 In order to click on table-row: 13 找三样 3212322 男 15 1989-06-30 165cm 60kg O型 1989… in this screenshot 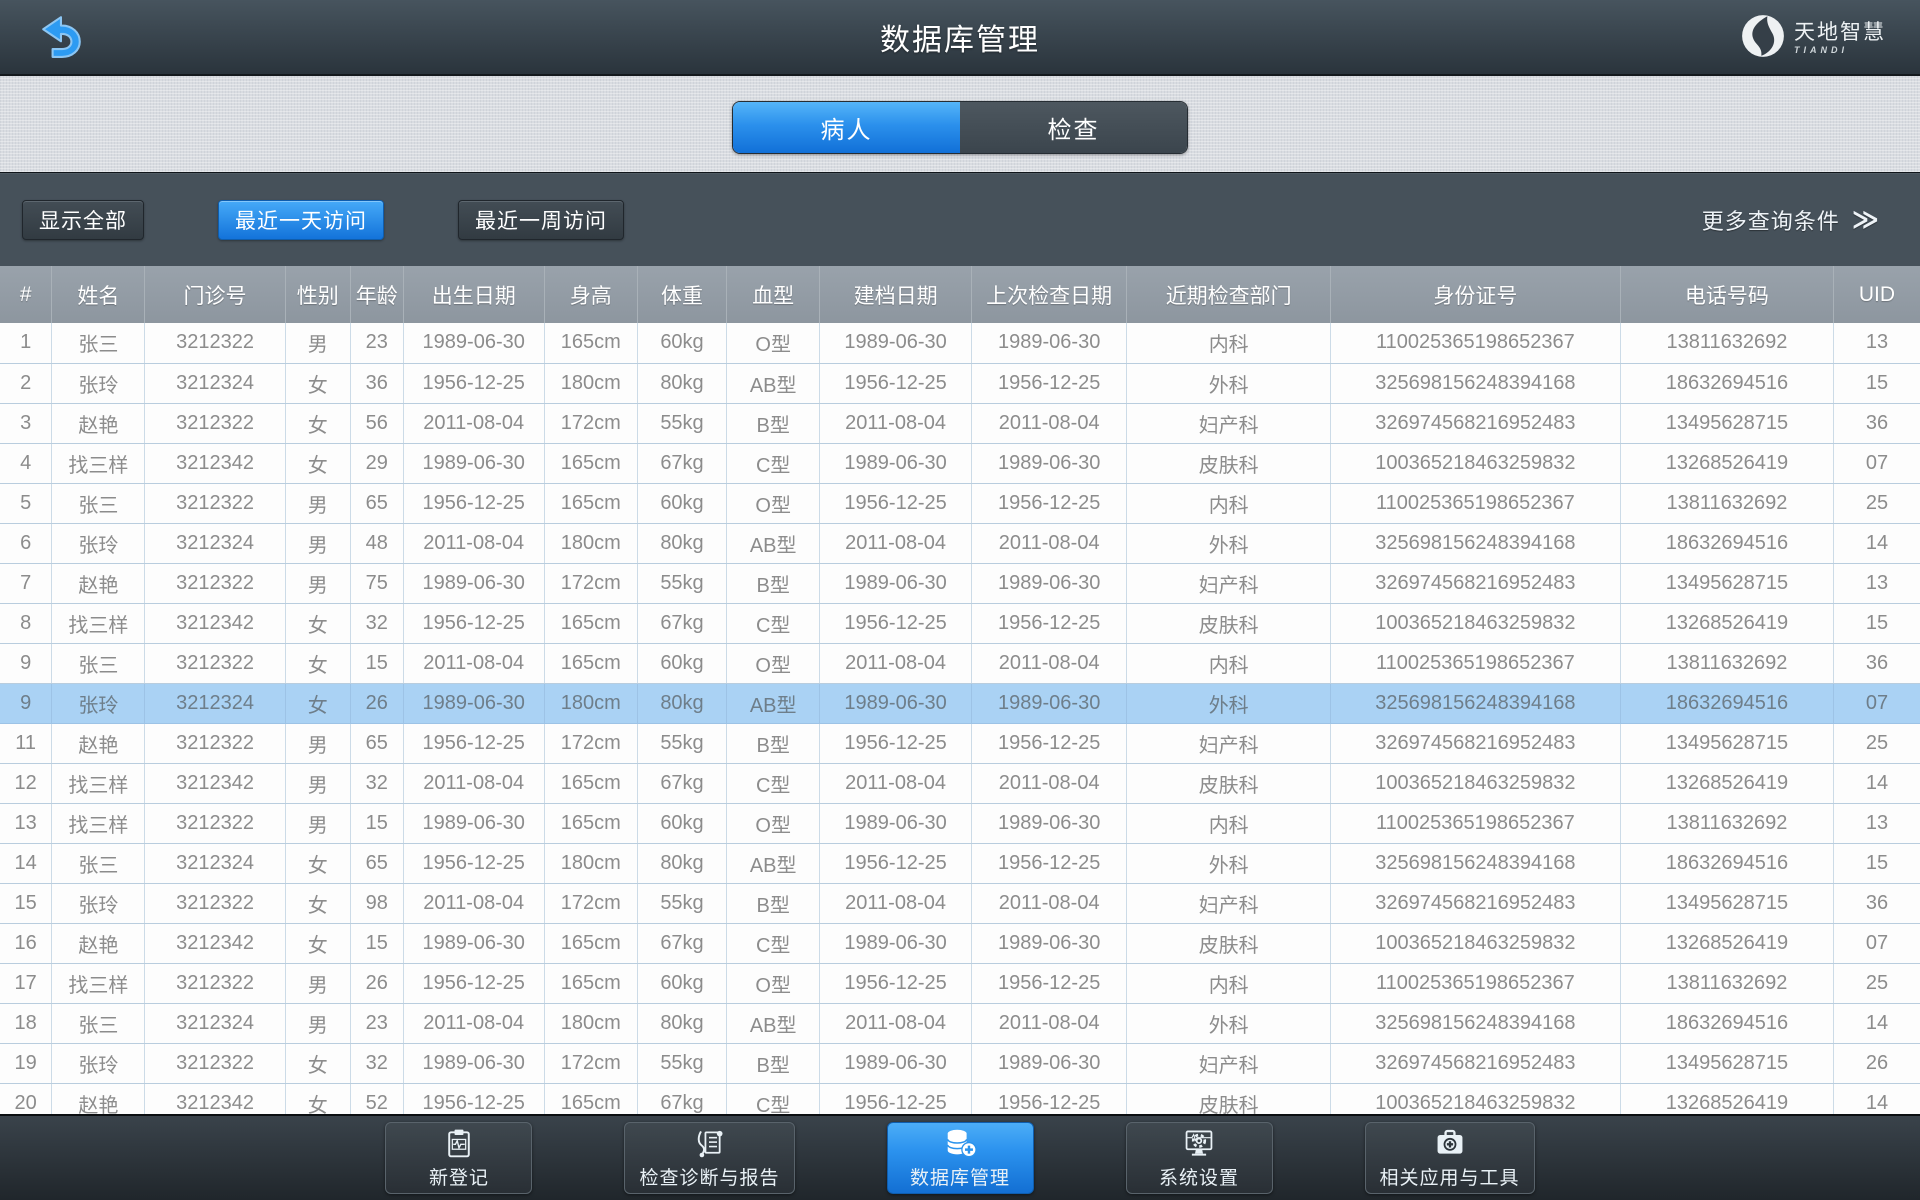, I will do `click(960, 823)`.